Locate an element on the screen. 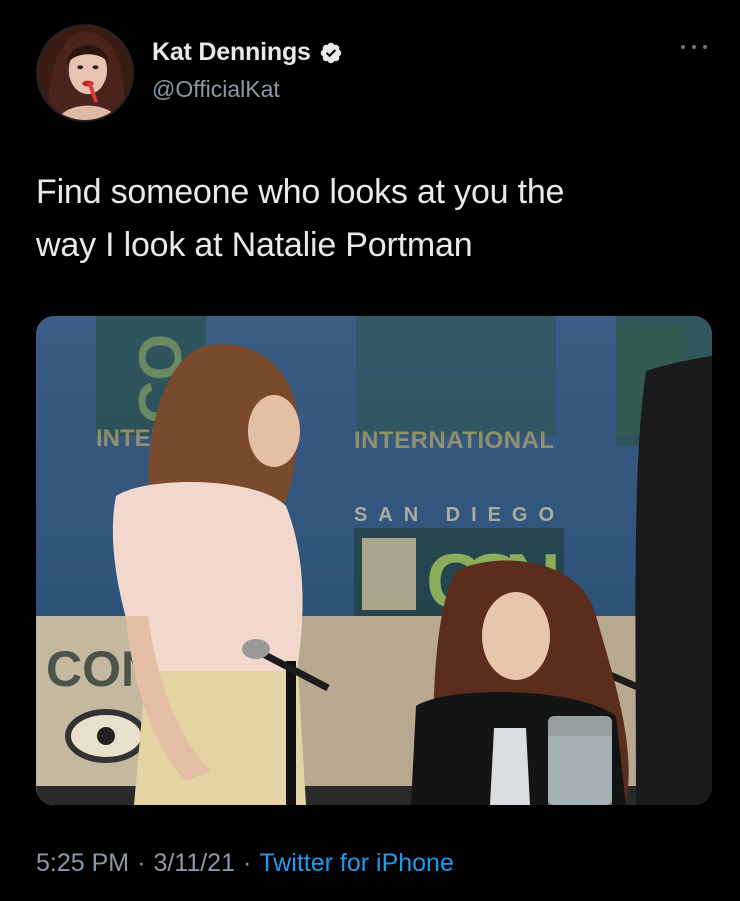 The image size is (740, 901). tweet-text-line-1: Find someone who looks at you the is located at coordinates (300, 192).